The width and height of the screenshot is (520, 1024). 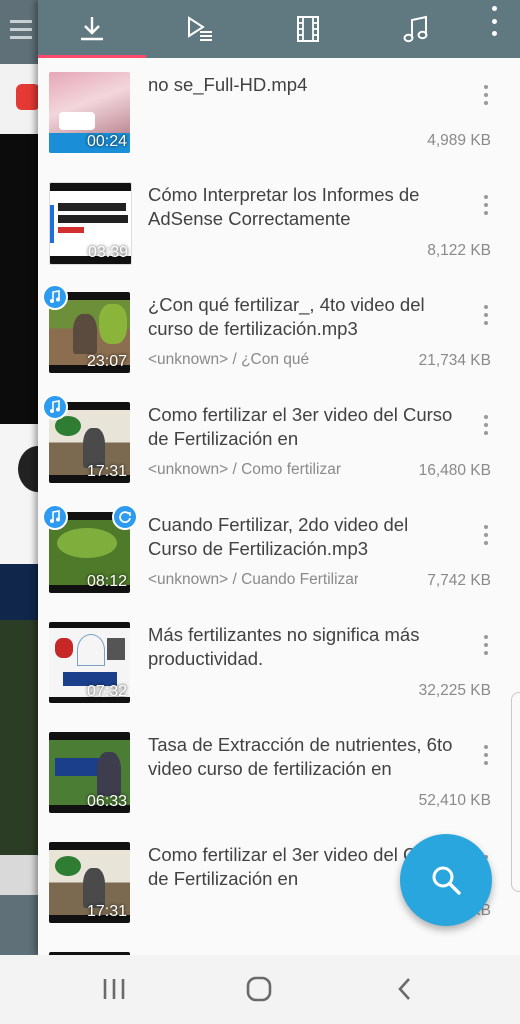 I want to click on file-size: 8,122 KB, so click(x=459, y=250).